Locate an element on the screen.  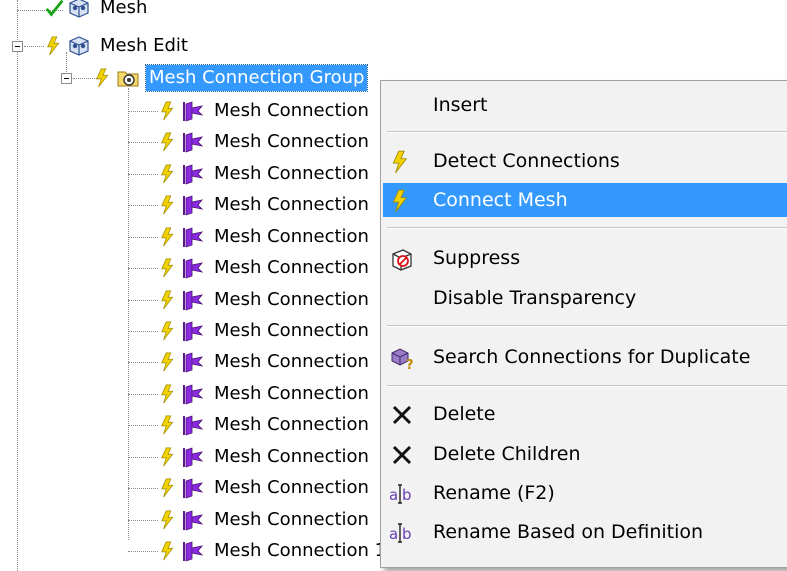
tree-node-label: Mesh Connection 15 is located at coordinates (306, 550).